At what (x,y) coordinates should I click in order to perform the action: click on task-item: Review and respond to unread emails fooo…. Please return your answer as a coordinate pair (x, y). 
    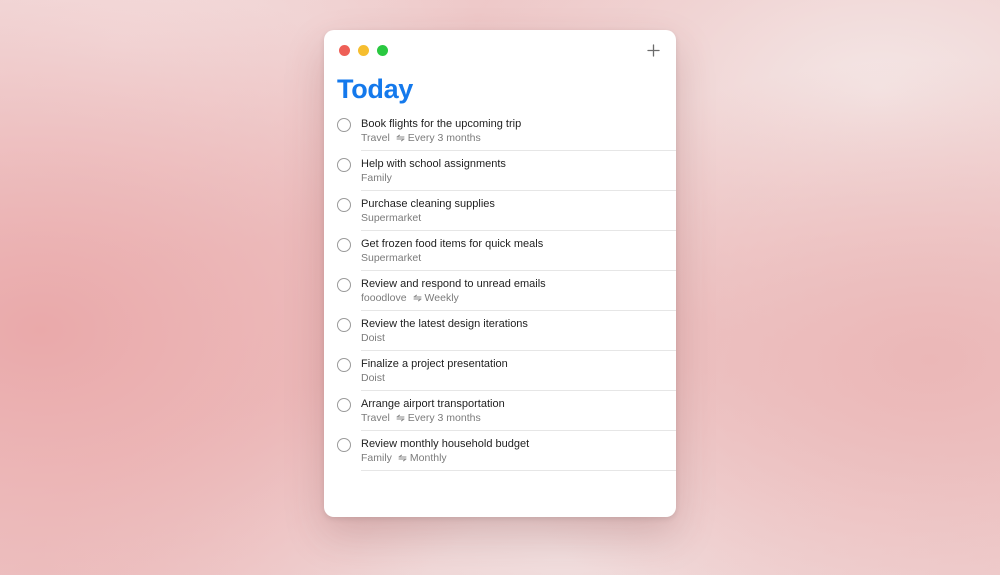
    Looking at the image, I should click on (500, 291).